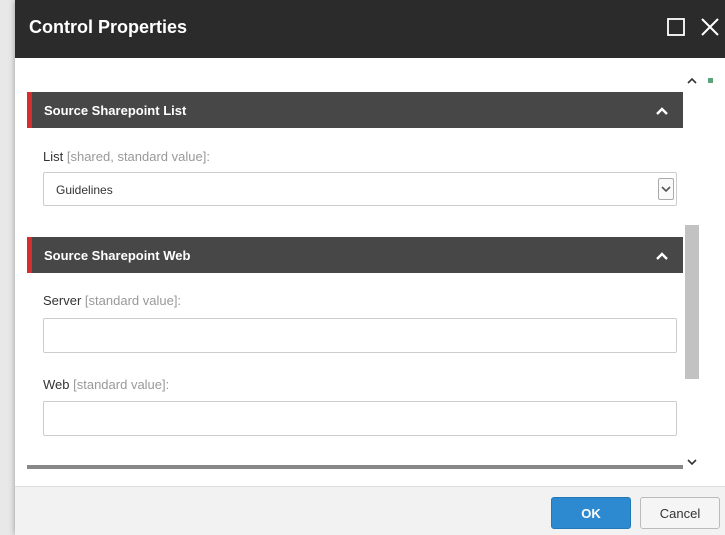 The height and width of the screenshot is (535, 725). I want to click on list-select-value: Guidelines, so click(84, 190).